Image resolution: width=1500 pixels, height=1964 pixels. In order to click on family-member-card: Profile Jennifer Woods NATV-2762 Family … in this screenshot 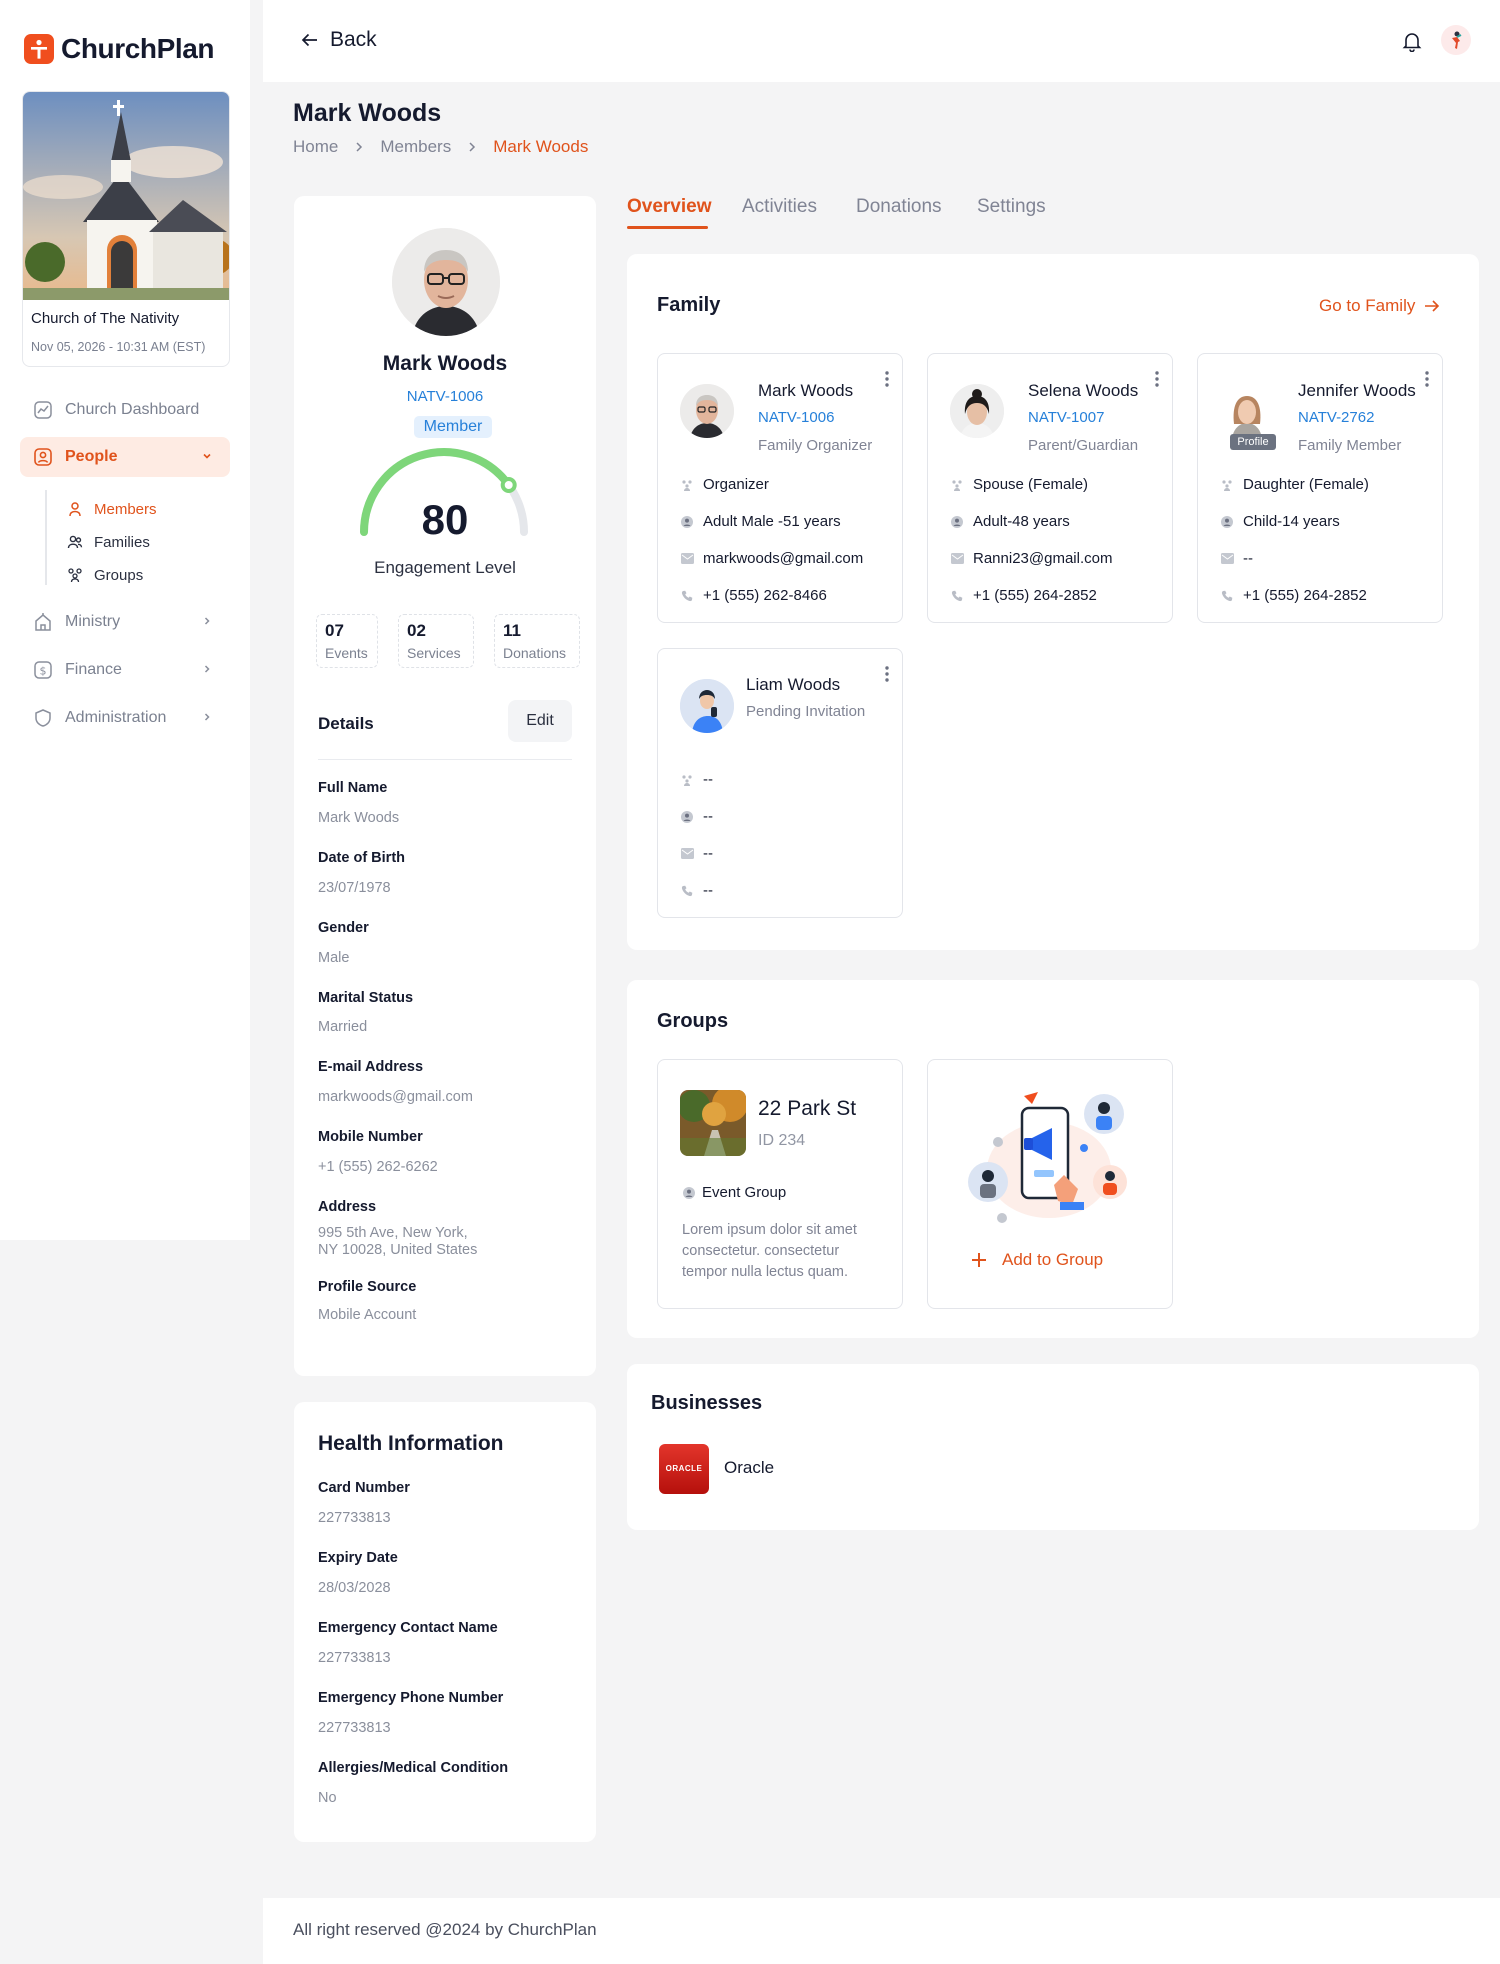, I will do `click(1320, 488)`.